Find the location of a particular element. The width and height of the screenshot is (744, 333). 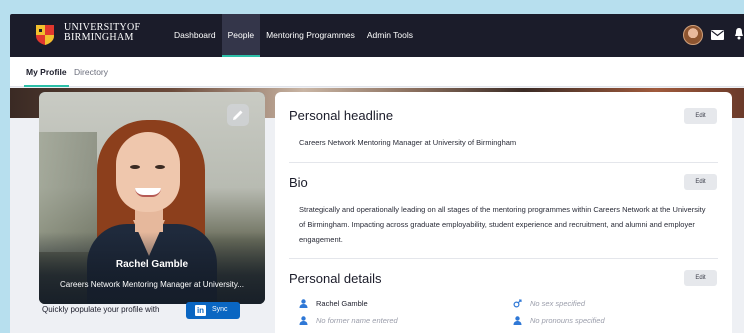

detail-former-name-value: No former name entered is located at coordinates (357, 320).